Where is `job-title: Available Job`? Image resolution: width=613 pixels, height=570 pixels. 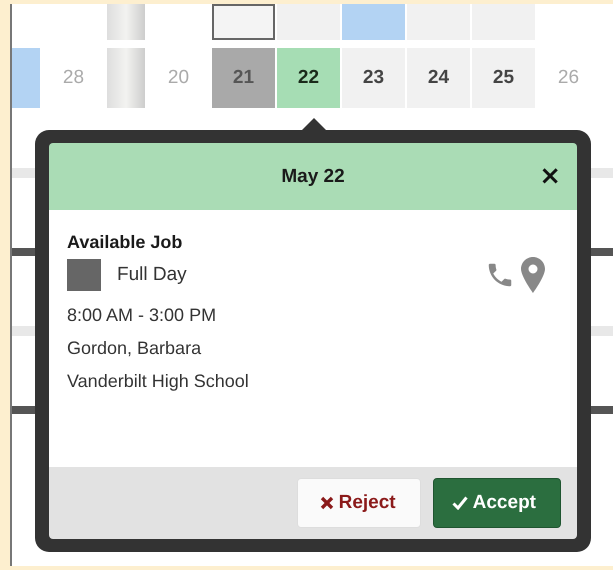
job-title: Available Job is located at coordinates (125, 242).